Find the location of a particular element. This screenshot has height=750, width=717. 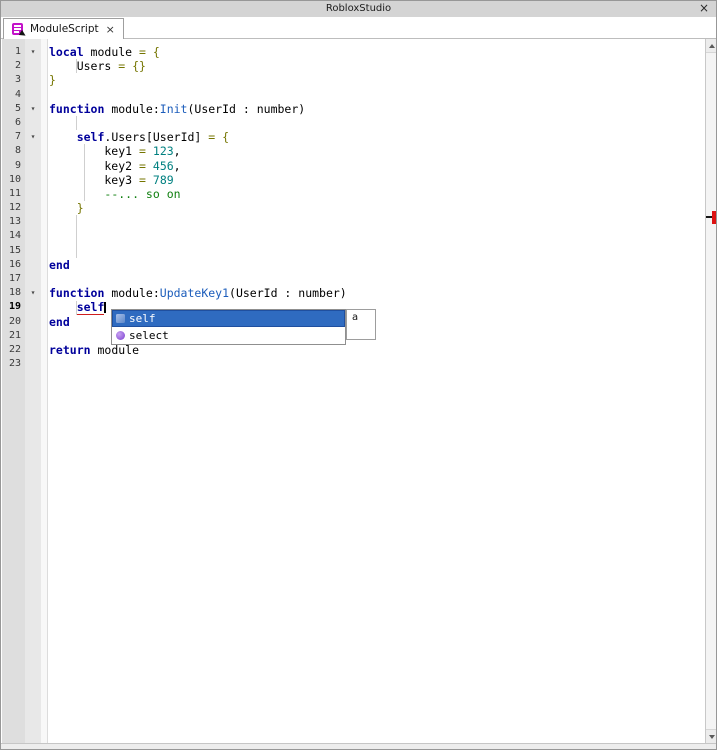

horizontal-scrollbar is located at coordinates (358, 746).